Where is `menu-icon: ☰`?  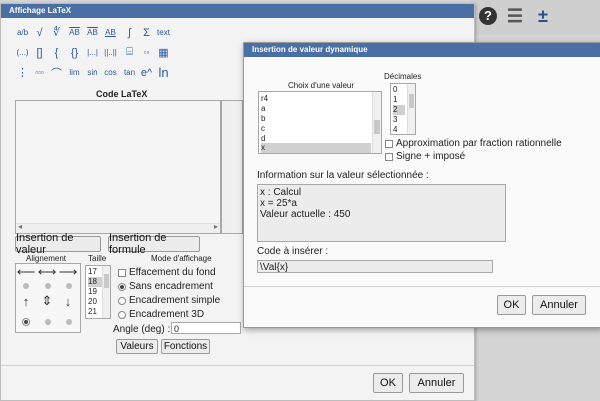
menu-icon: ☰ is located at coordinates (515, 16).